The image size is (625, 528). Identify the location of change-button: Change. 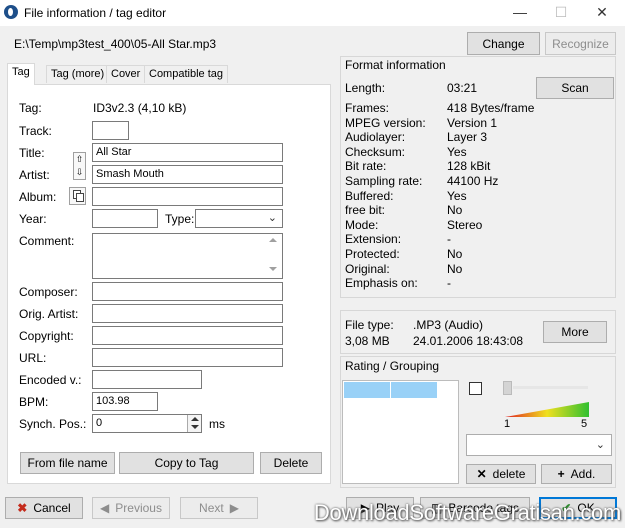
(503, 43).